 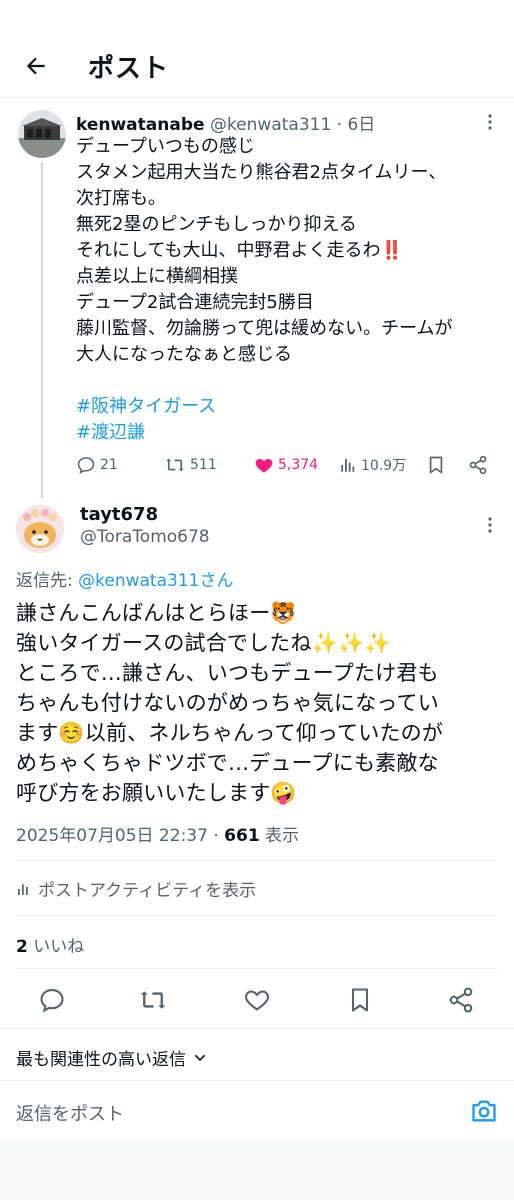 I want to click on post-line: 点差以上に横綱相撲, so click(x=157, y=276).